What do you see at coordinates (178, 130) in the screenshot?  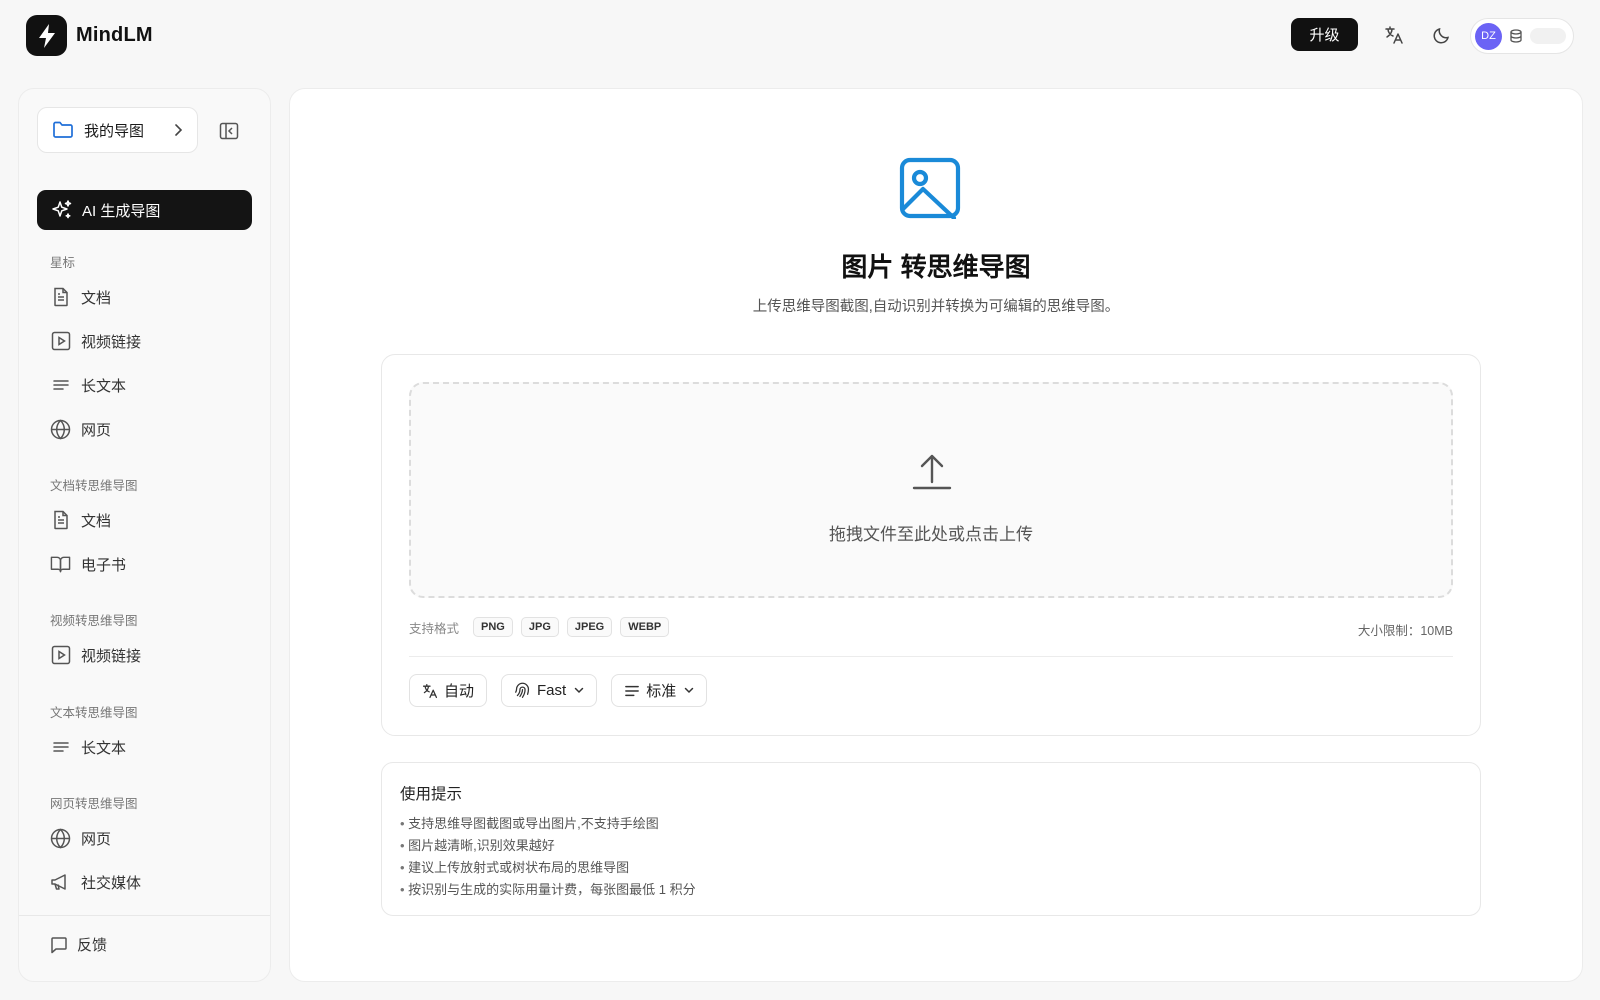 I see `chevron-right-icon` at bounding box center [178, 130].